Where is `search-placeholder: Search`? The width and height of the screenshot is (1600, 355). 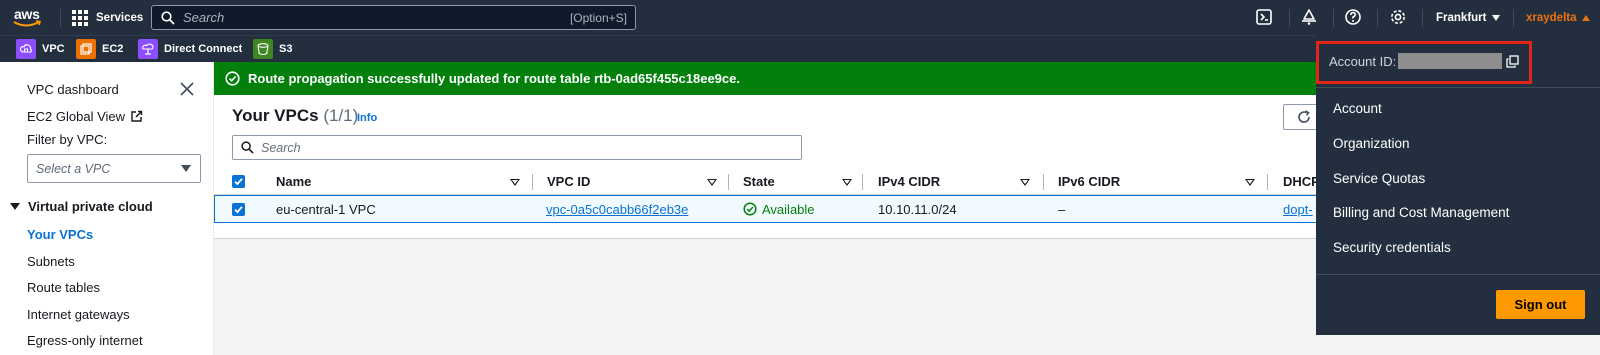 search-placeholder: Search is located at coordinates (204, 17).